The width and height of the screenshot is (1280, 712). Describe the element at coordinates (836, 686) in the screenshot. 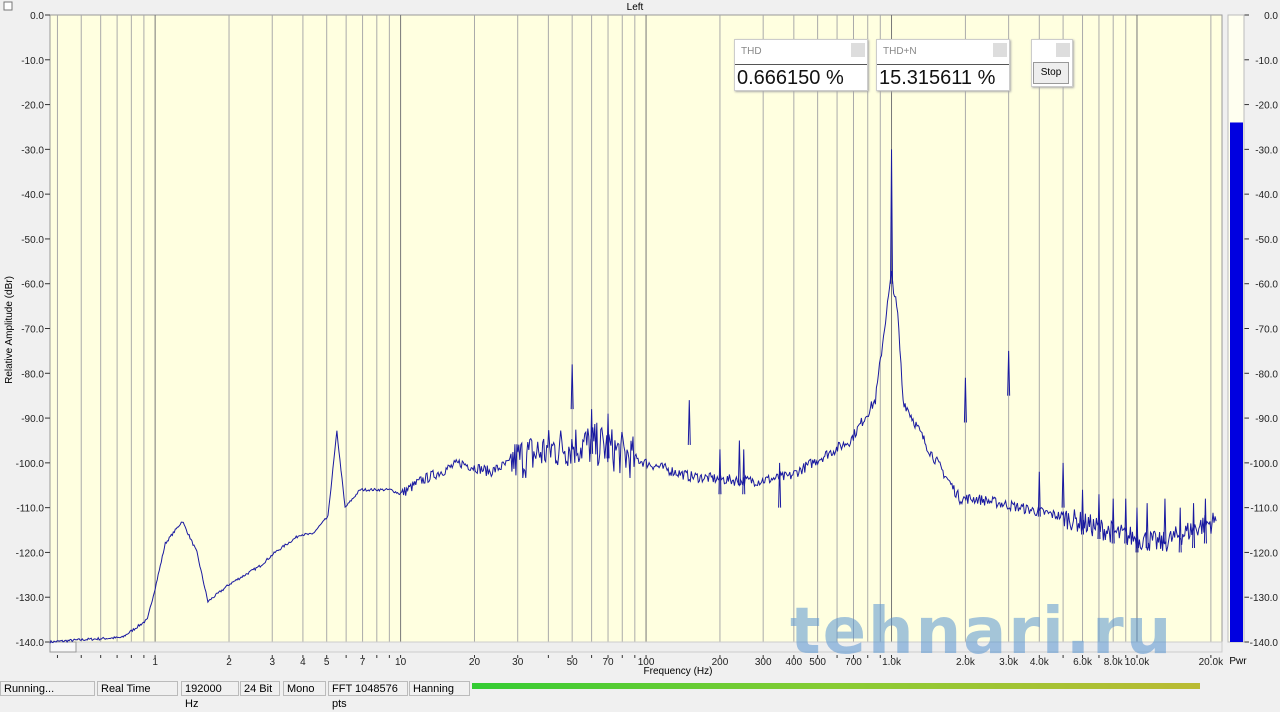

I see `level-meter` at that location.